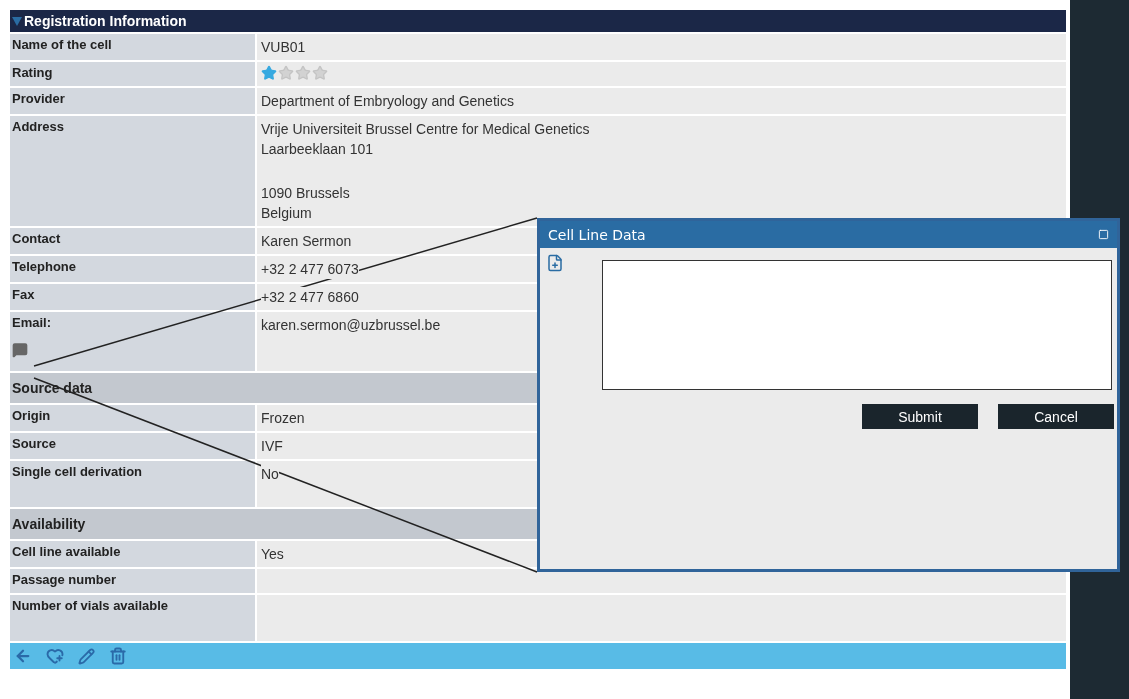  Describe the element at coordinates (77, 471) in the screenshot. I see `field-label: Single cell derivation` at that location.